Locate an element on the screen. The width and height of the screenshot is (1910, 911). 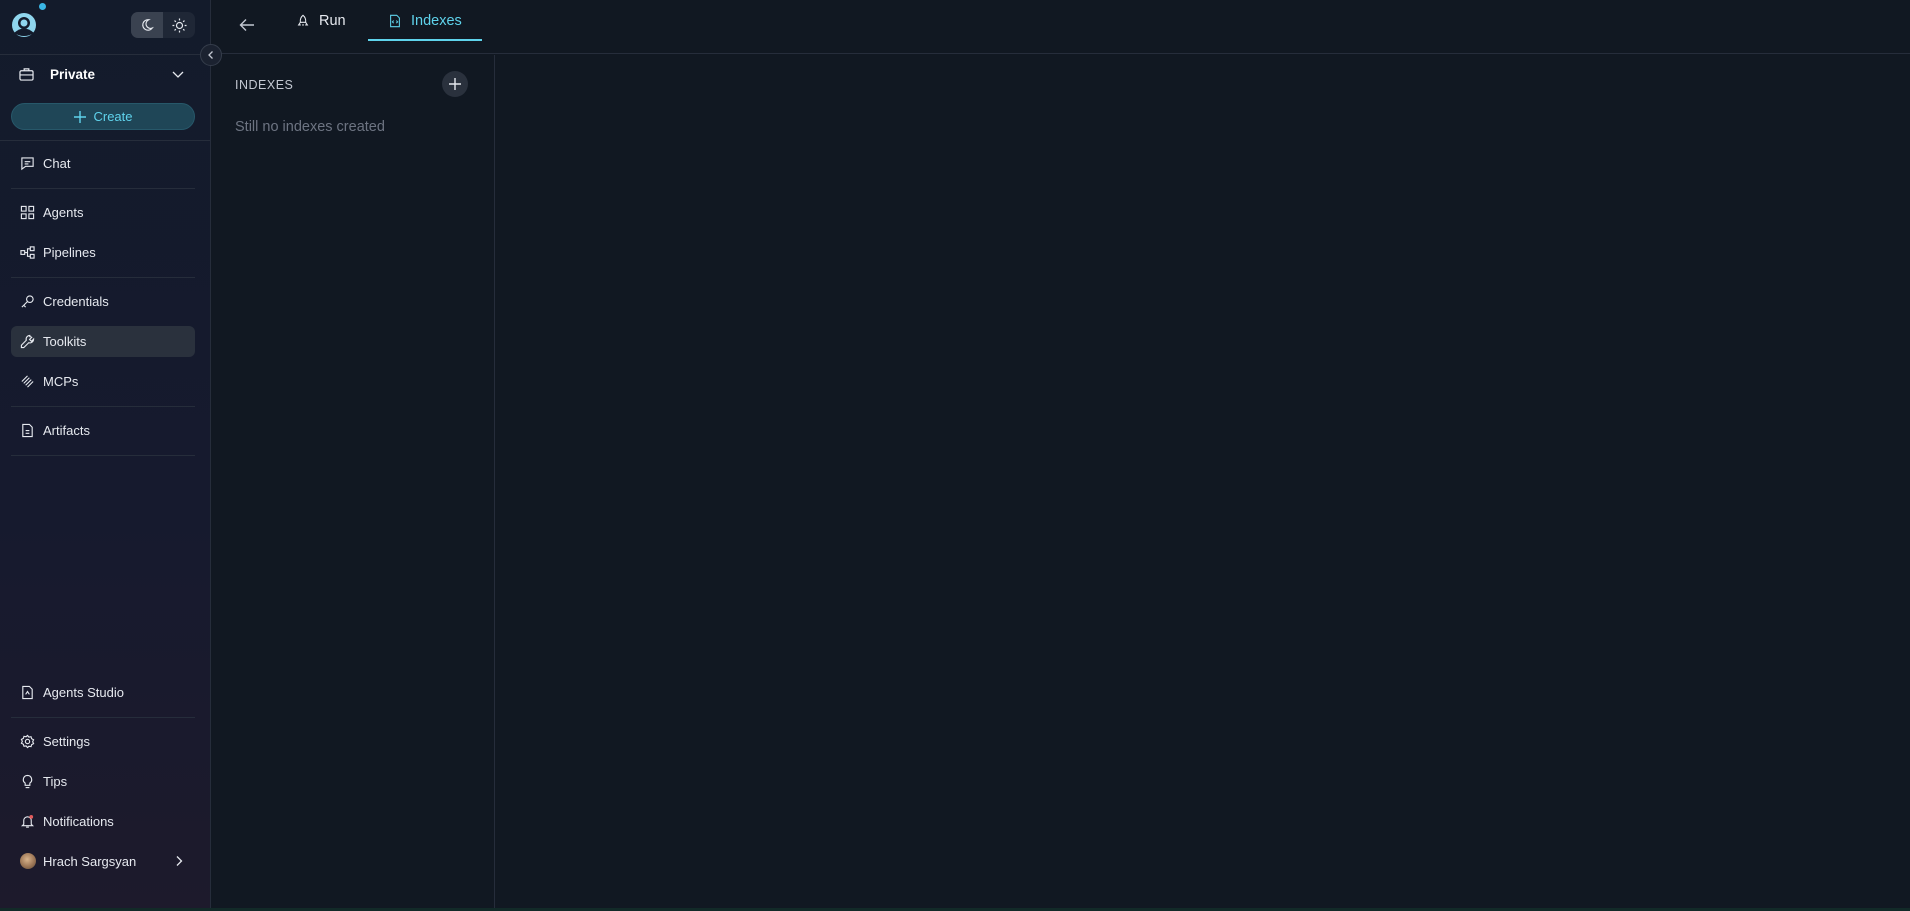
chevron-down-icon is located at coordinates (178, 74).